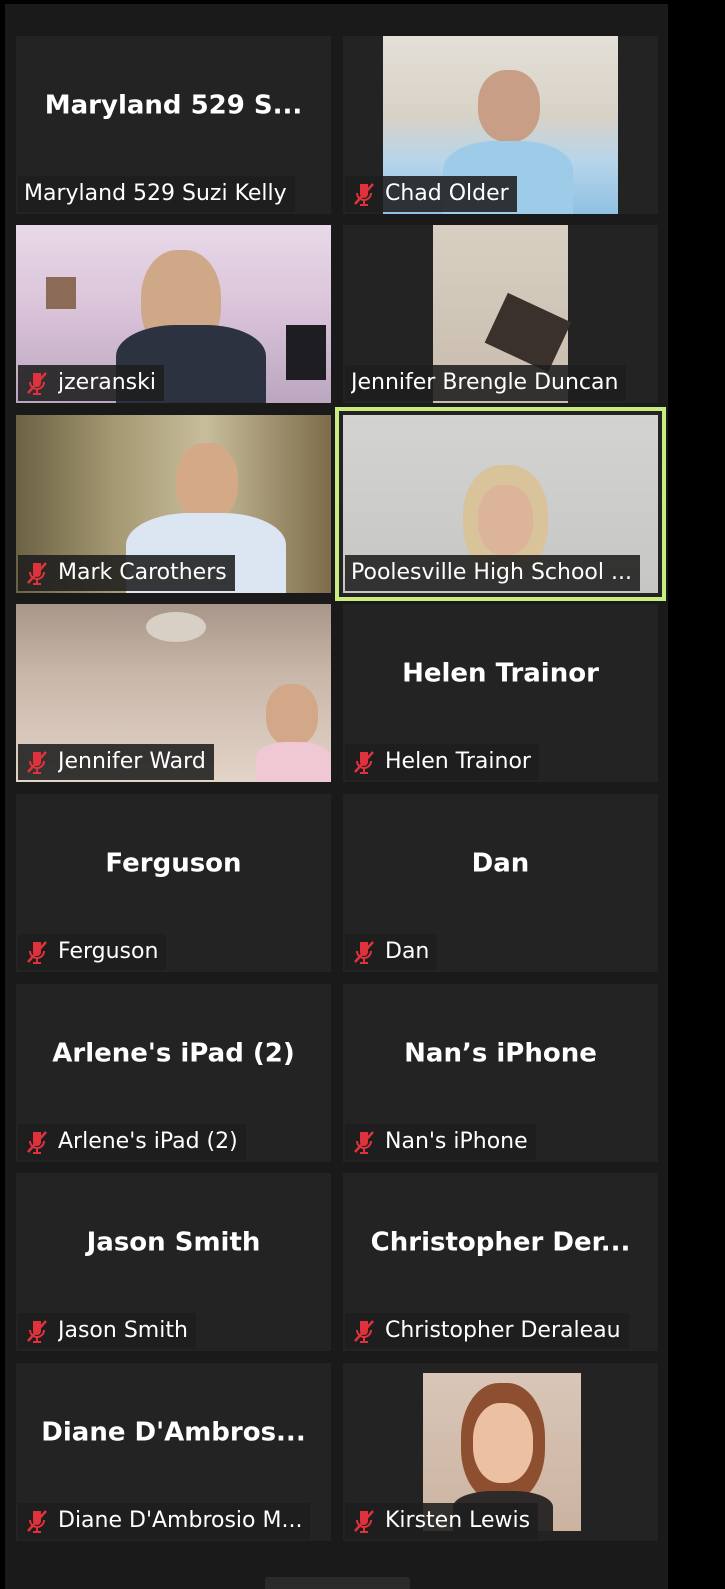 The height and width of the screenshot is (1589, 725). I want to click on participant-label-text: Mark Carothers, so click(142, 572).